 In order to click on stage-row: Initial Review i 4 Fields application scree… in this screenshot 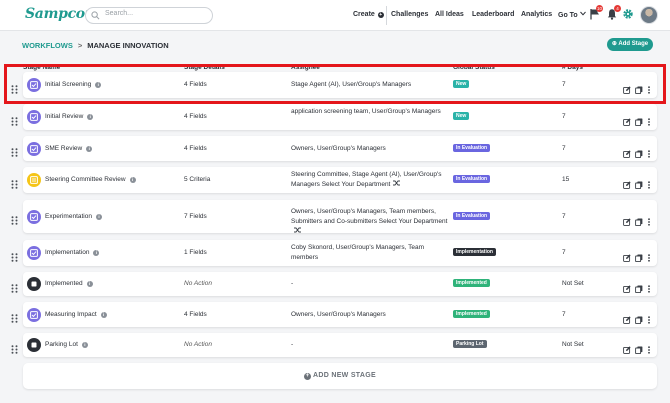, I will do `click(340, 117)`.